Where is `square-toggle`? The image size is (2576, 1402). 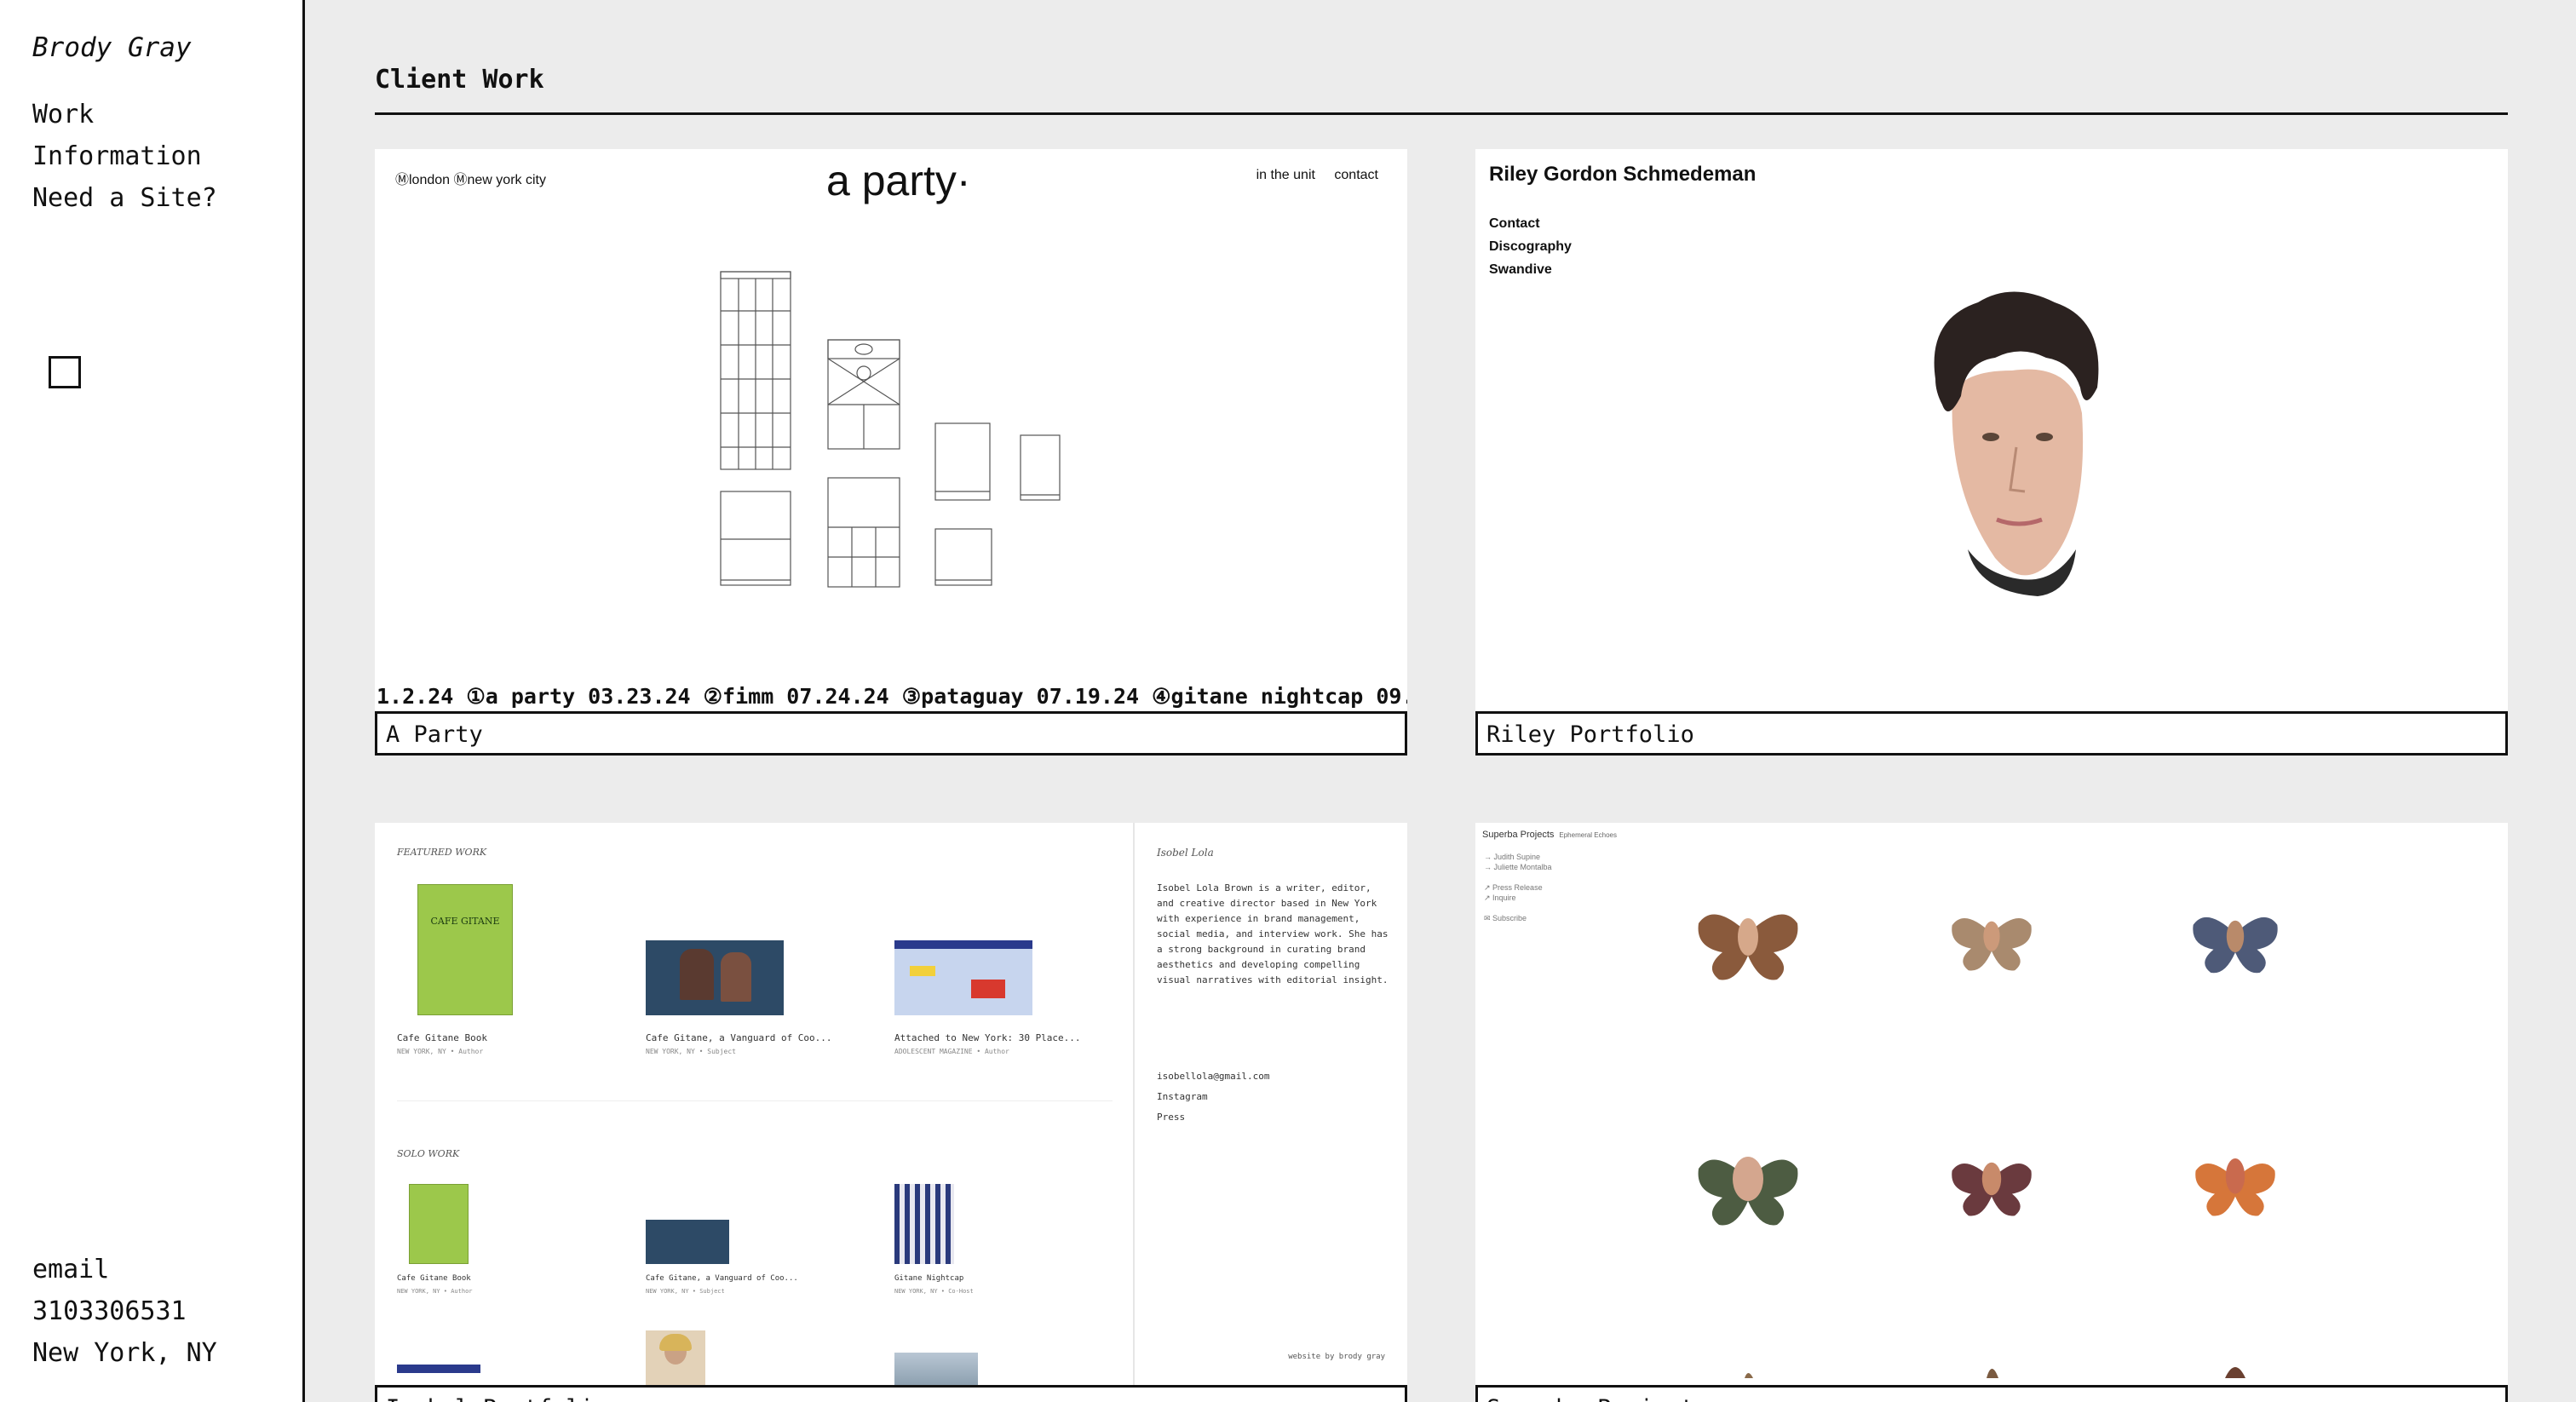
square-toggle is located at coordinates (65, 372).